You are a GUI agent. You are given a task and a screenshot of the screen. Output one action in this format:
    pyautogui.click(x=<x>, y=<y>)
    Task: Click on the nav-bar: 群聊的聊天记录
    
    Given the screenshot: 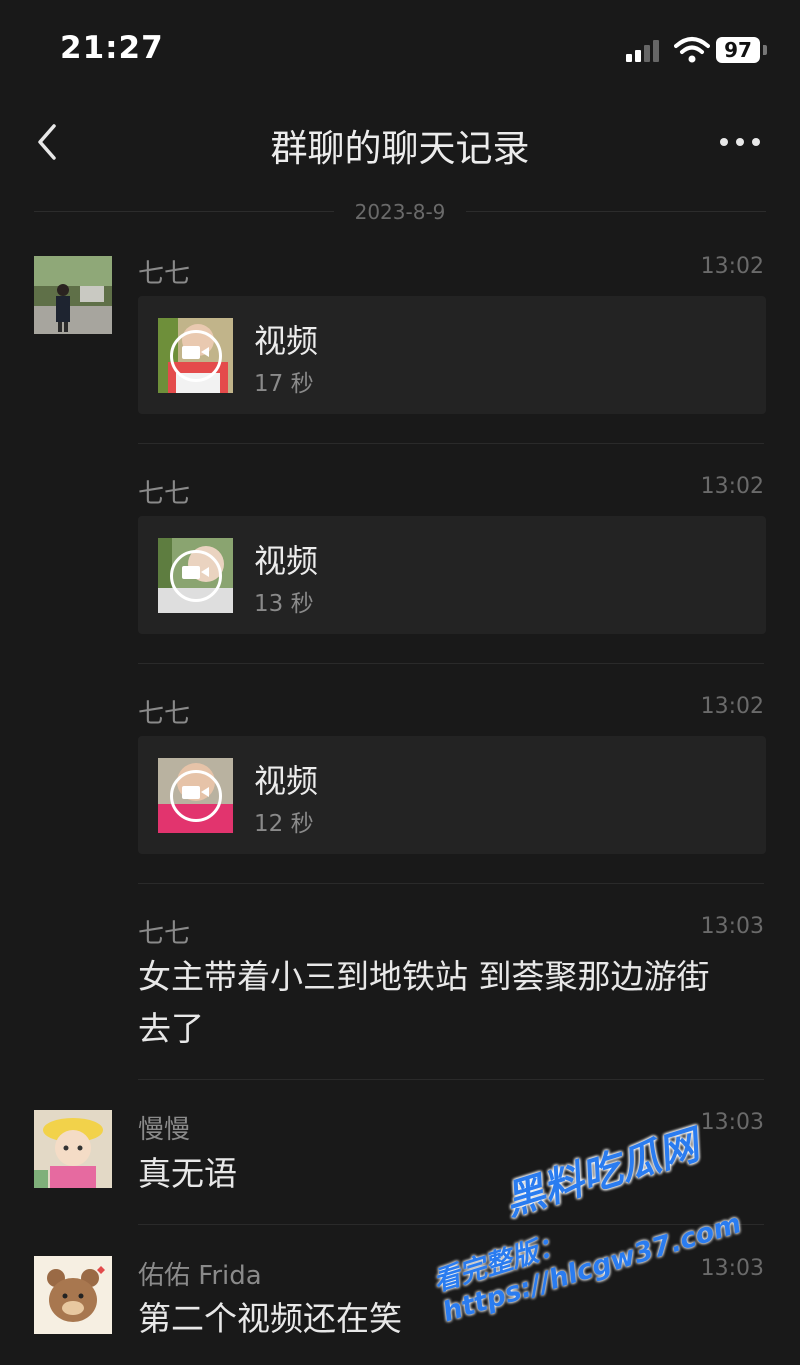 What is the action you would take?
    pyautogui.click(x=400, y=145)
    